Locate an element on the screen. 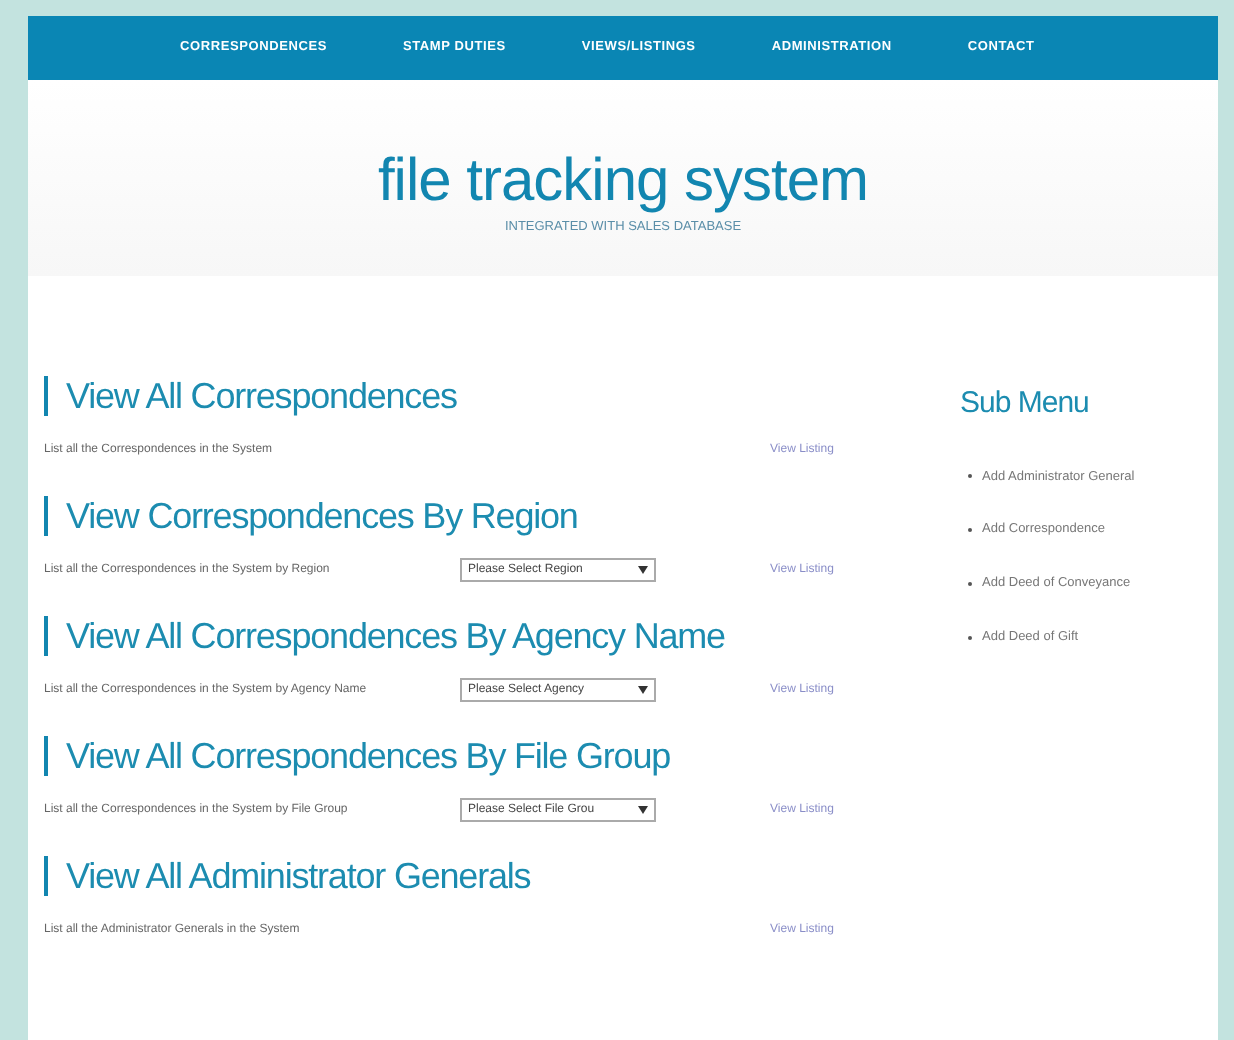  section-heading: View All Administrator Generals is located at coordinates (298, 876).